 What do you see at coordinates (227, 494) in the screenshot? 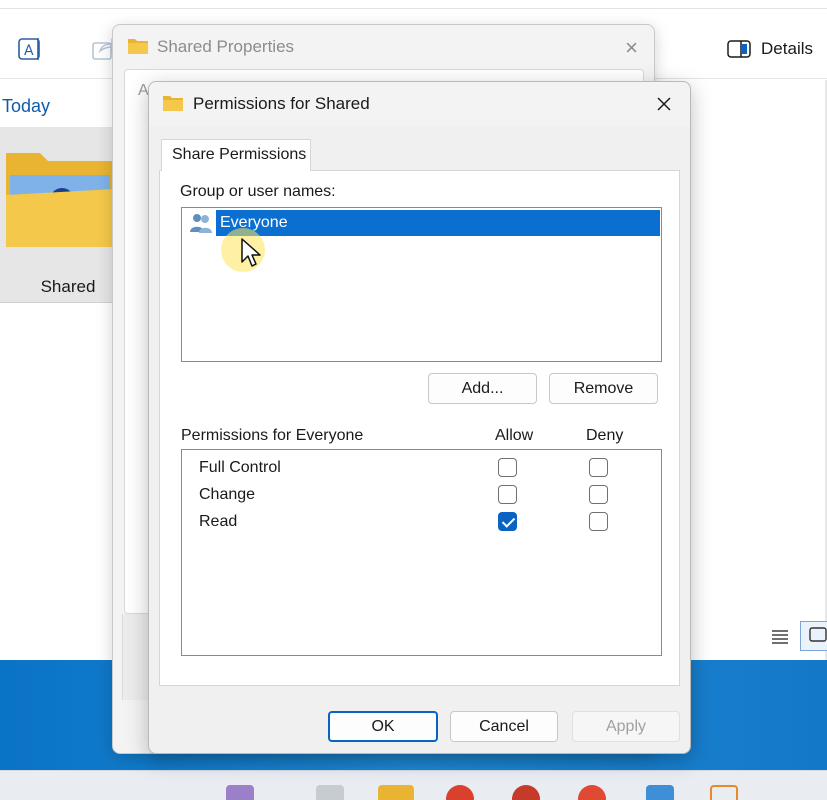
I see `permission-name: Change` at bounding box center [227, 494].